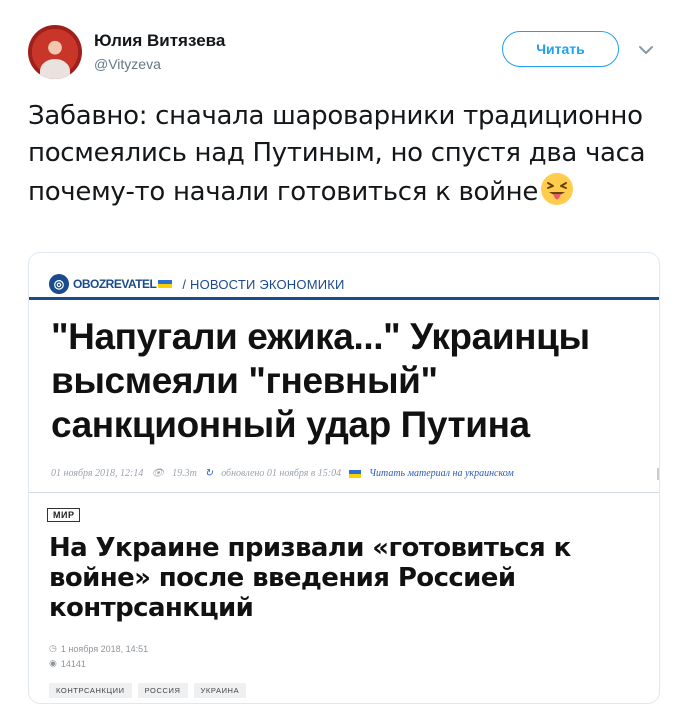 This screenshot has height=713, width=682. Describe the element at coordinates (53, 663) in the screenshot. I see `eye-icon: ◉` at that location.